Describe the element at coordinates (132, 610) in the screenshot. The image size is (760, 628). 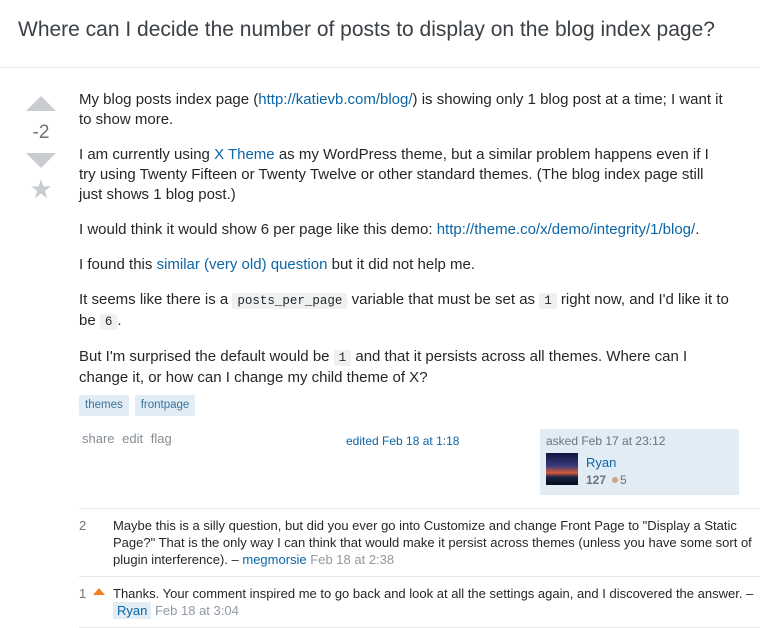
I see `comment-user-link: Ryan` at that location.